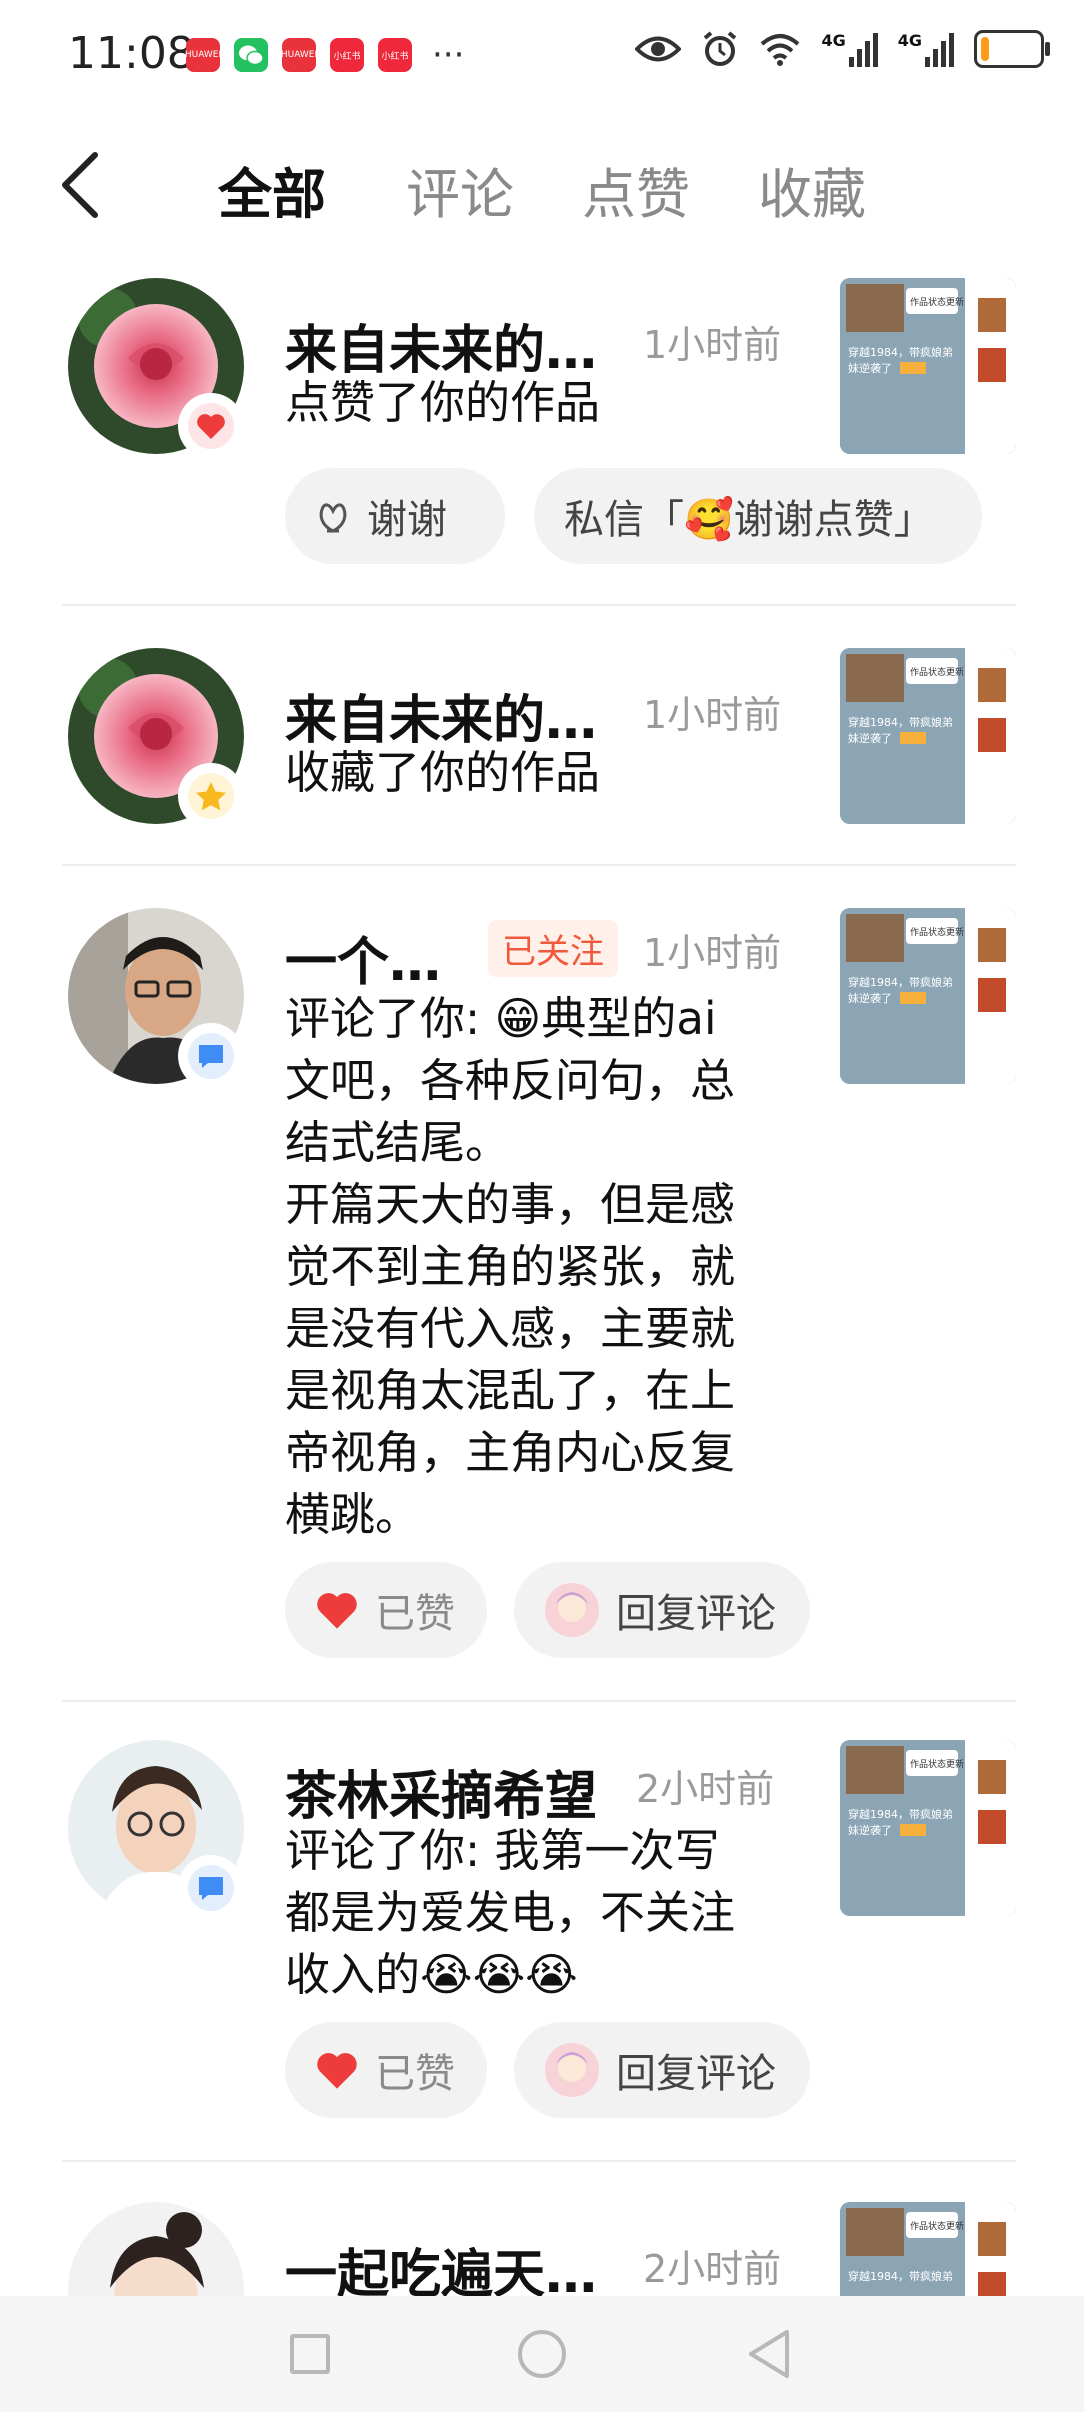 The image size is (1084, 2412). Describe the element at coordinates (85, 185) in the screenshot. I see `back-button` at that location.